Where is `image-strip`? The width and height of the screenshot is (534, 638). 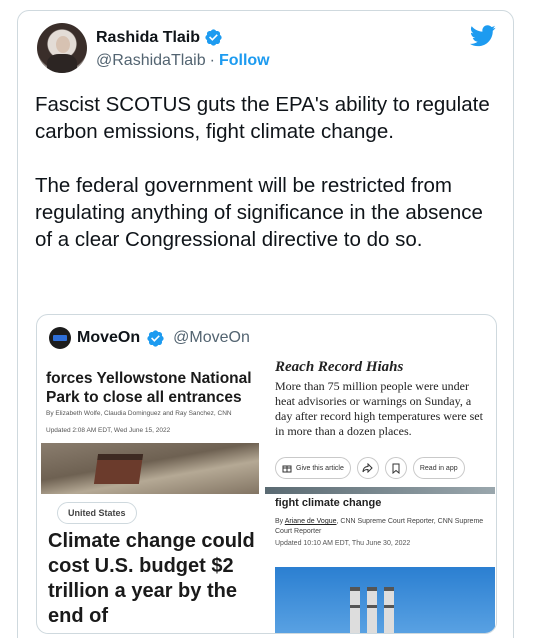
image-strip is located at coordinates (380, 490).